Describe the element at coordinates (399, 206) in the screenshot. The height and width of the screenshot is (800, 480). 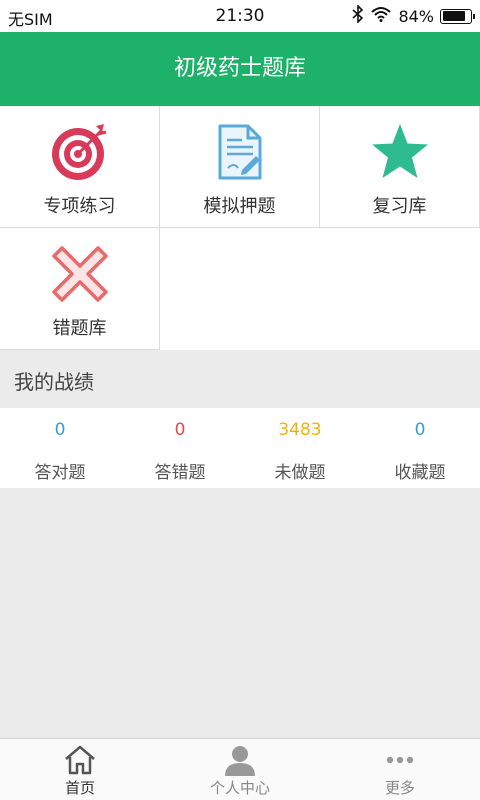
I see `menu-item-label: 复习库` at that location.